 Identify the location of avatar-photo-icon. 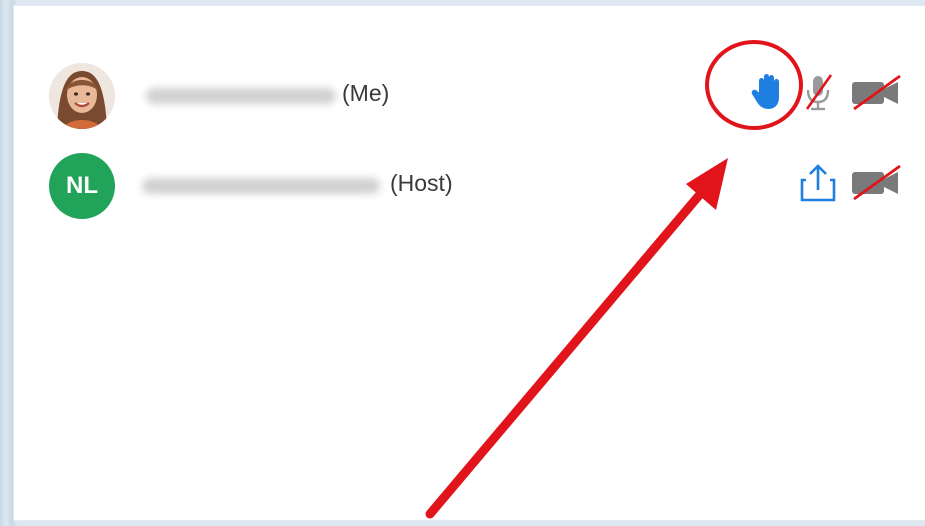
(82, 96).